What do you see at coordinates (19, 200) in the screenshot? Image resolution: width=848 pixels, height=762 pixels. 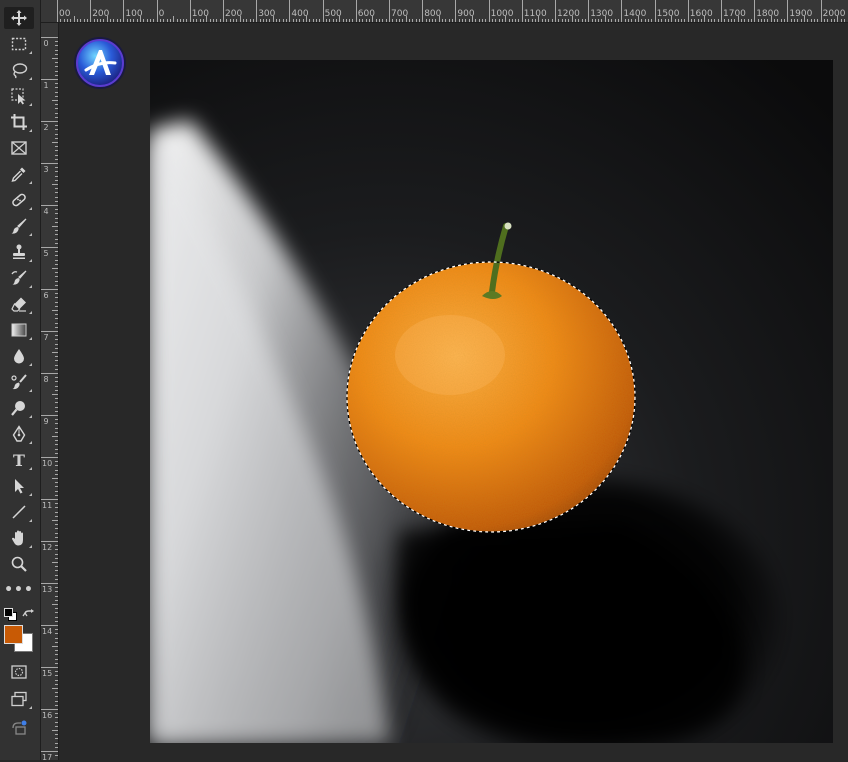 I see `healing-brush-tool` at bounding box center [19, 200].